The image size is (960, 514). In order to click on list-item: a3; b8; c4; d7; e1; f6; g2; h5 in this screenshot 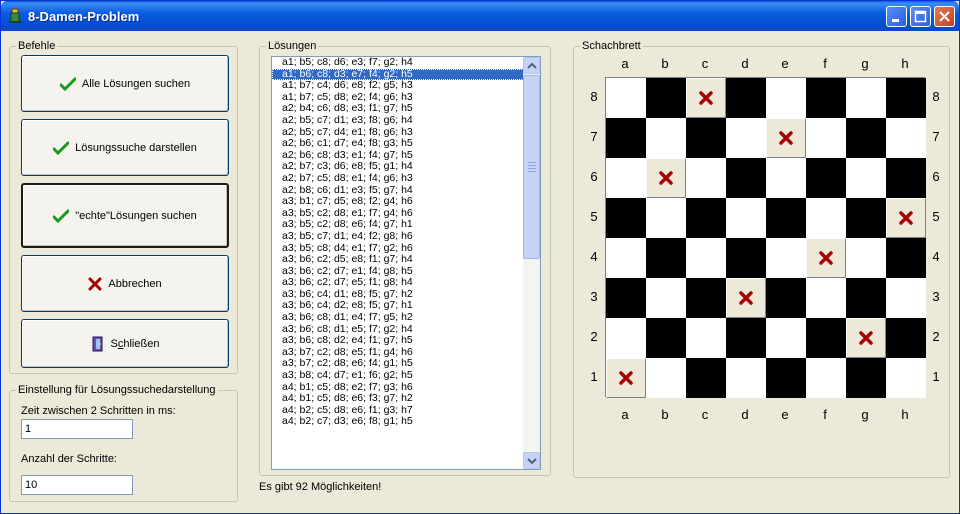, I will do `click(398, 375)`.